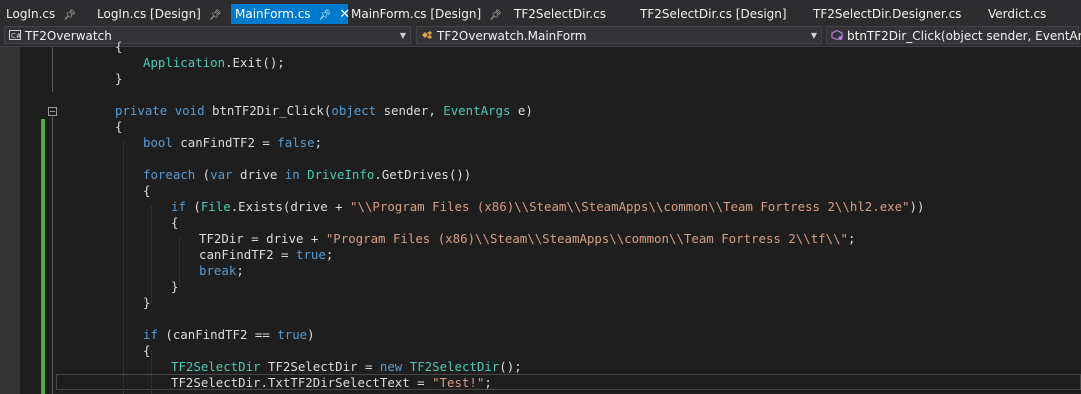  I want to click on class-icon, so click(427, 35).